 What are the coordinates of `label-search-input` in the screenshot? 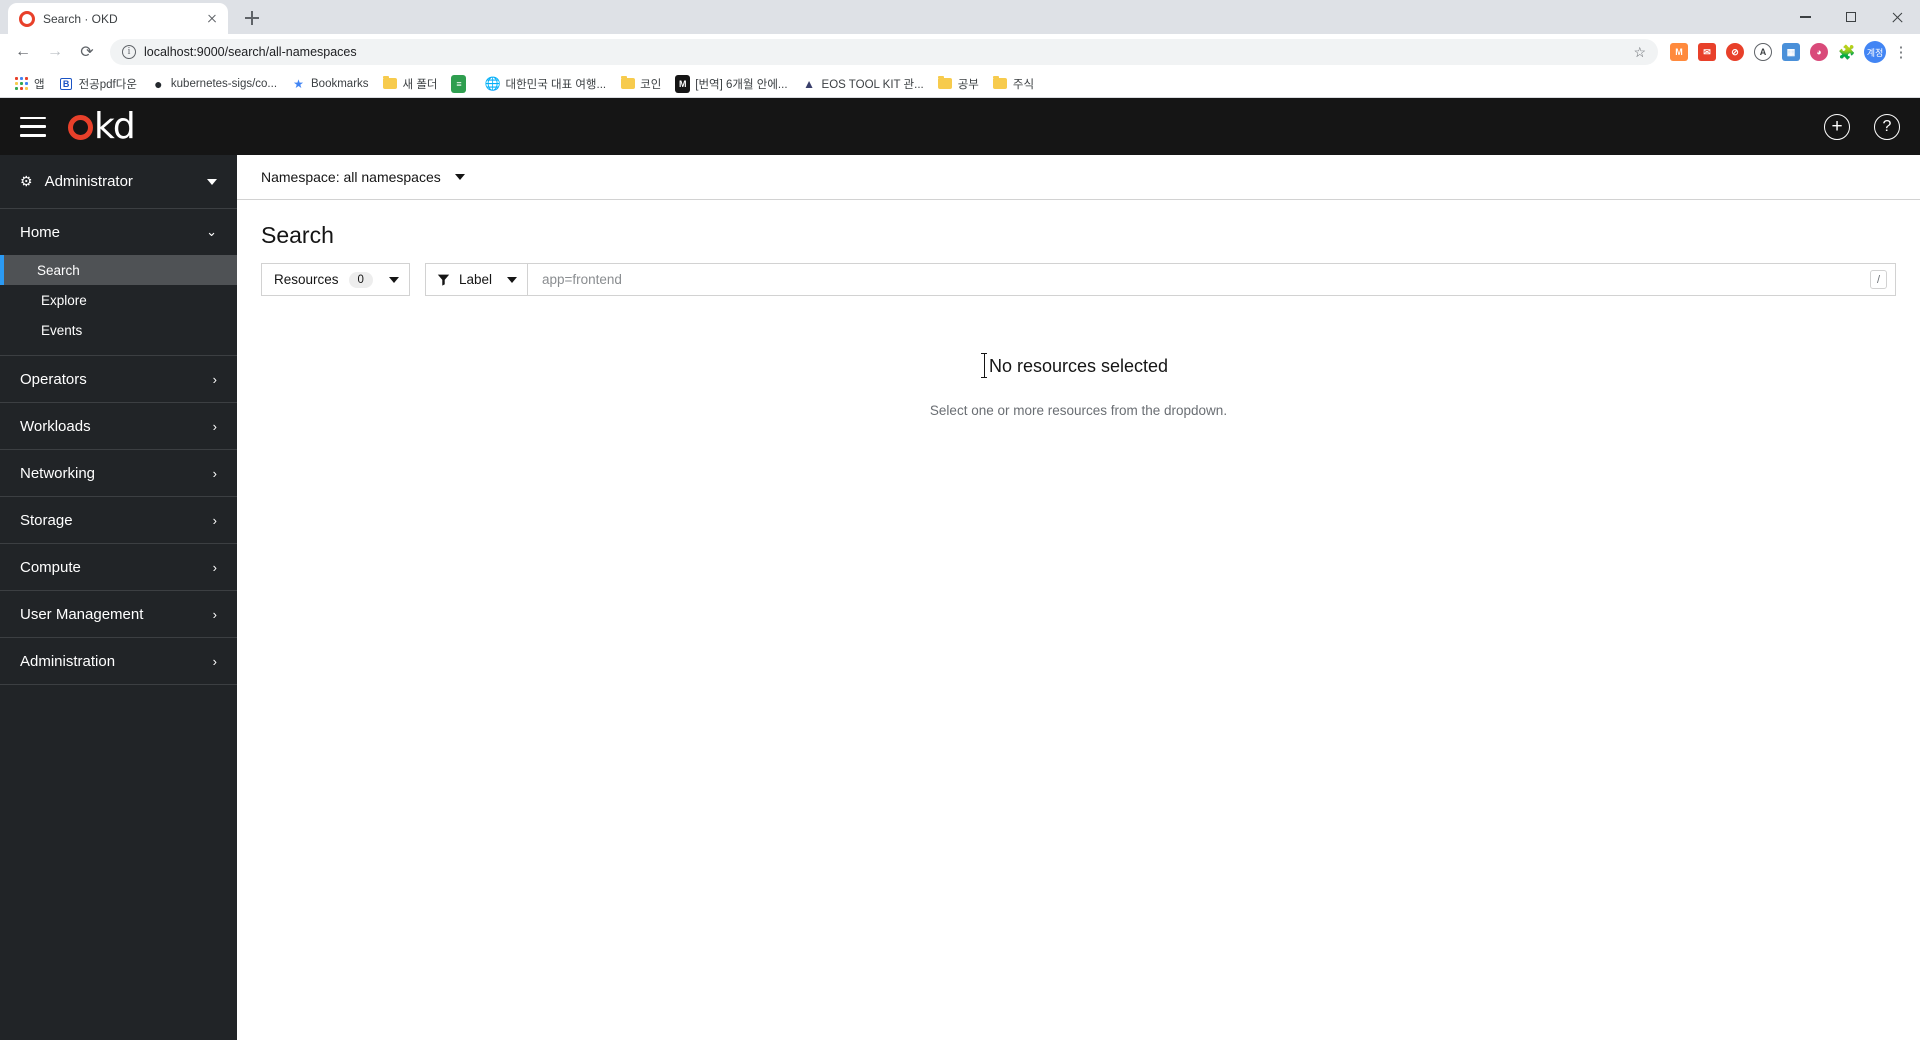 It's located at (1211, 279).